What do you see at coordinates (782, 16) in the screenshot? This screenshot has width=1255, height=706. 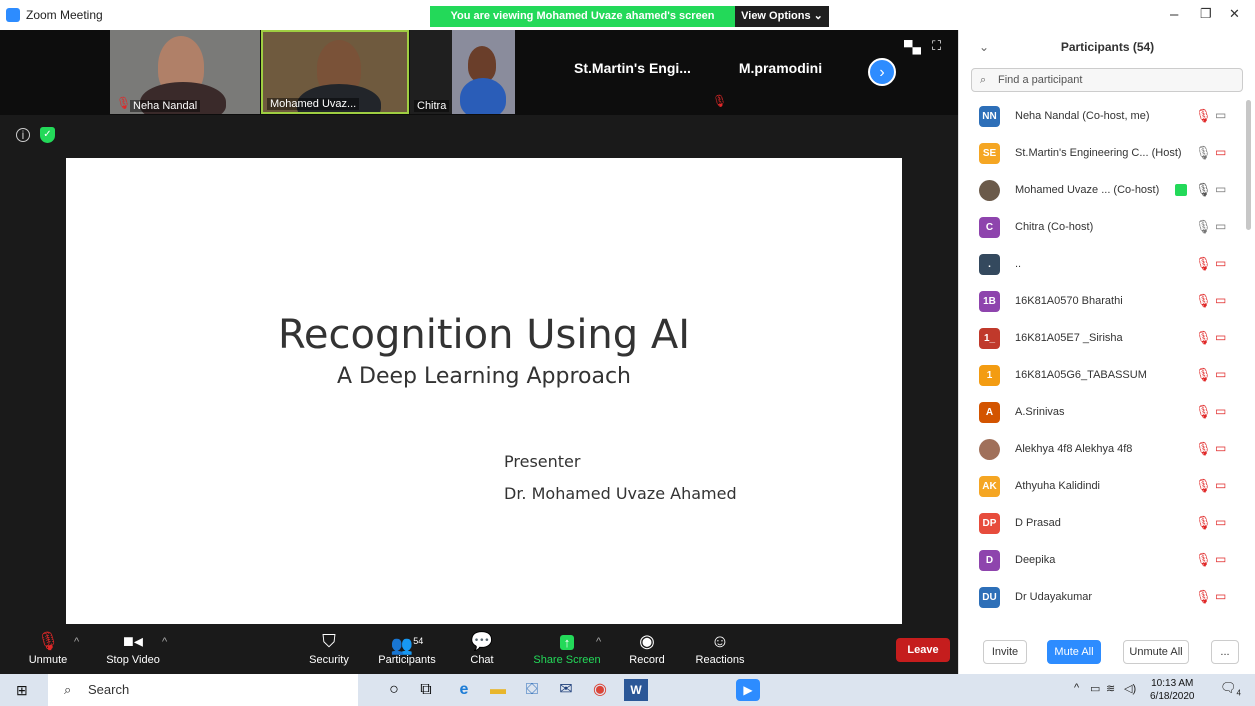 I see `view-options-button: View Options ⌄` at bounding box center [782, 16].